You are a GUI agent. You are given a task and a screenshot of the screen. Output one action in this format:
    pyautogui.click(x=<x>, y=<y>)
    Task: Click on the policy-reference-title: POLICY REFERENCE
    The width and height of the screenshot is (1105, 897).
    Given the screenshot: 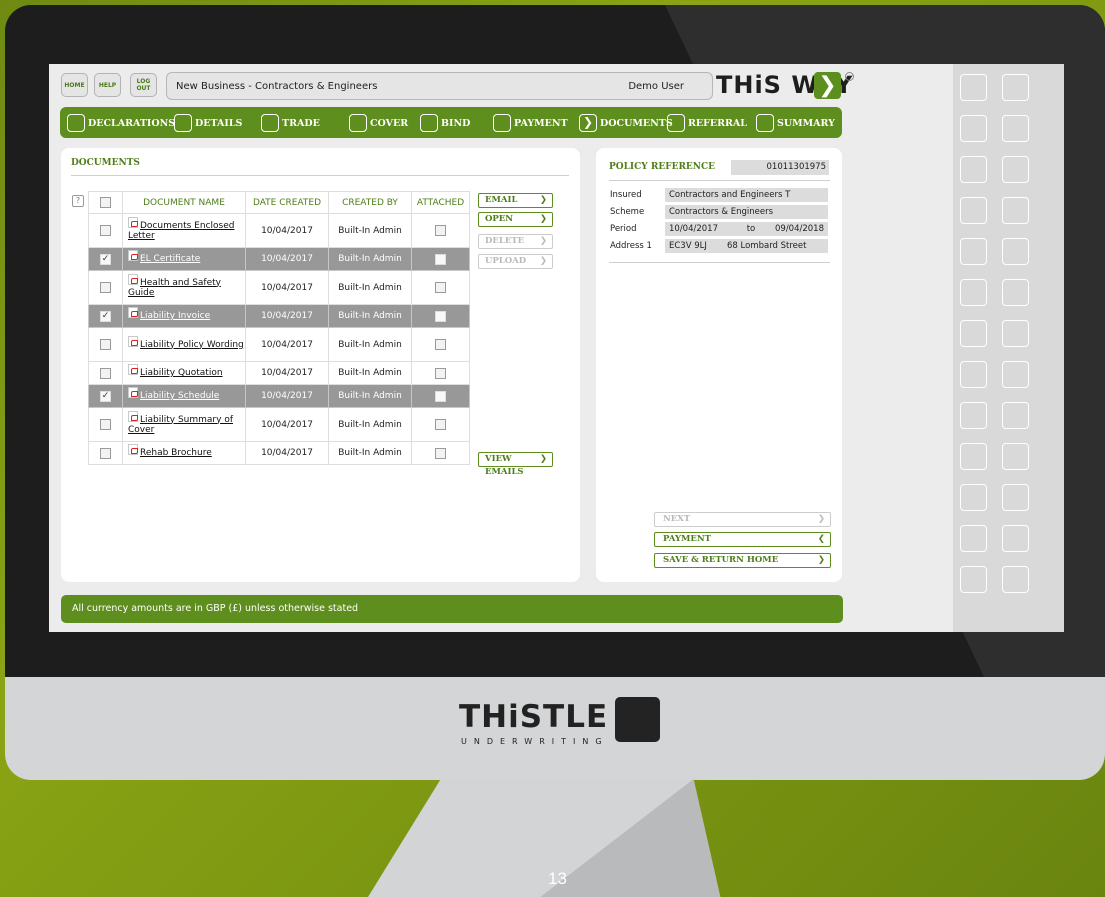 What is the action you would take?
    pyautogui.click(x=662, y=167)
    